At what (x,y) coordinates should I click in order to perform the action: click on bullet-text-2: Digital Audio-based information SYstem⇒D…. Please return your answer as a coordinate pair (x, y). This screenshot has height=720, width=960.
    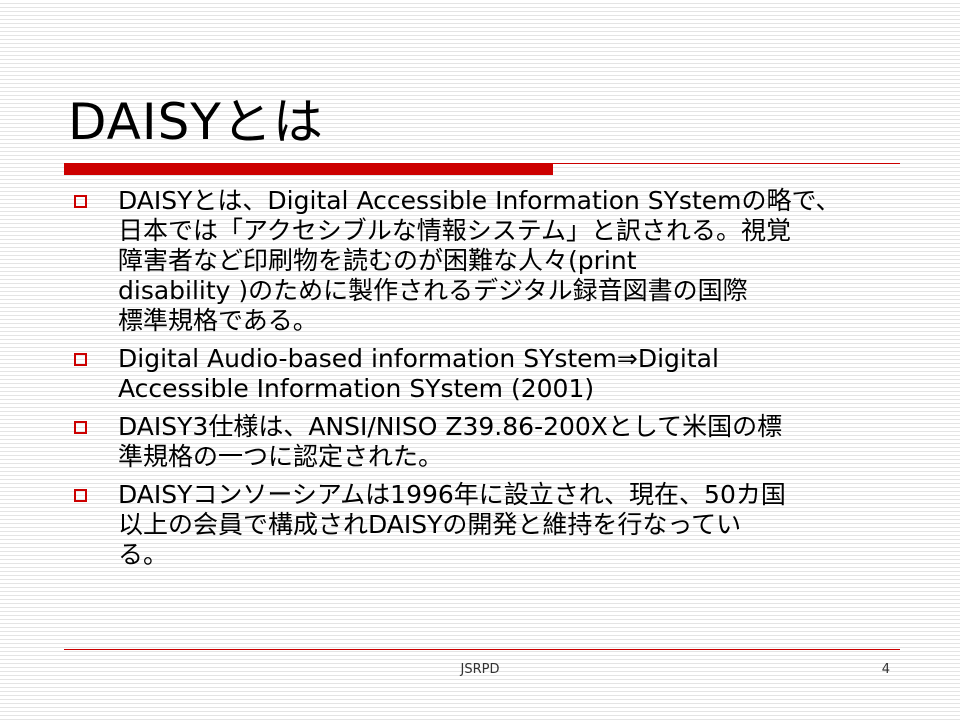
    Looking at the image, I should click on (418, 373).